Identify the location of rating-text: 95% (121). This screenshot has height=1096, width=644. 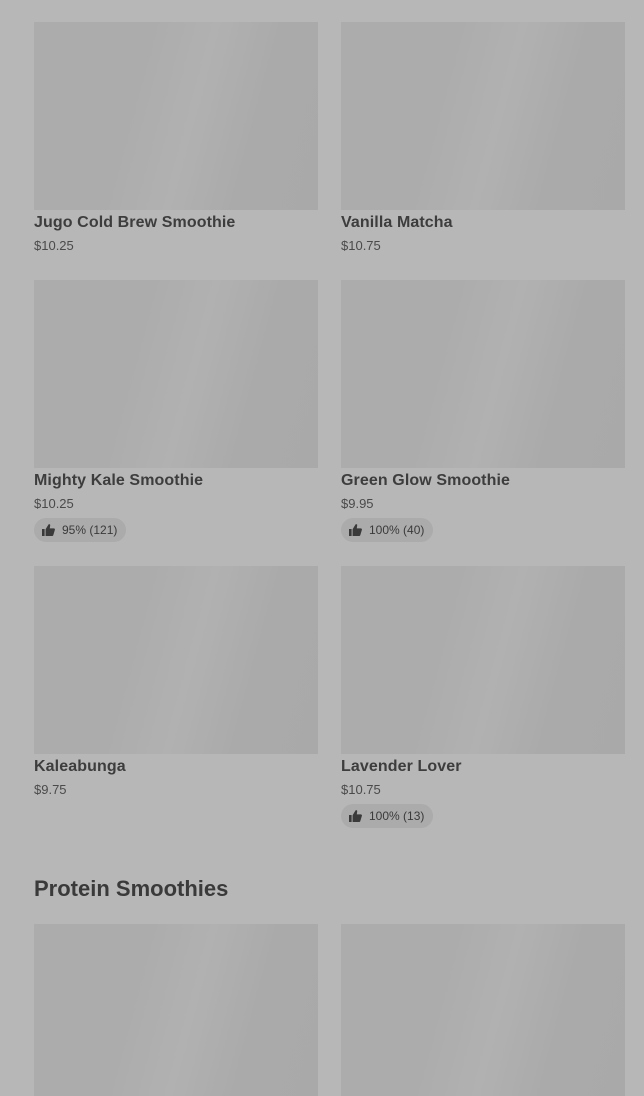
(90, 530).